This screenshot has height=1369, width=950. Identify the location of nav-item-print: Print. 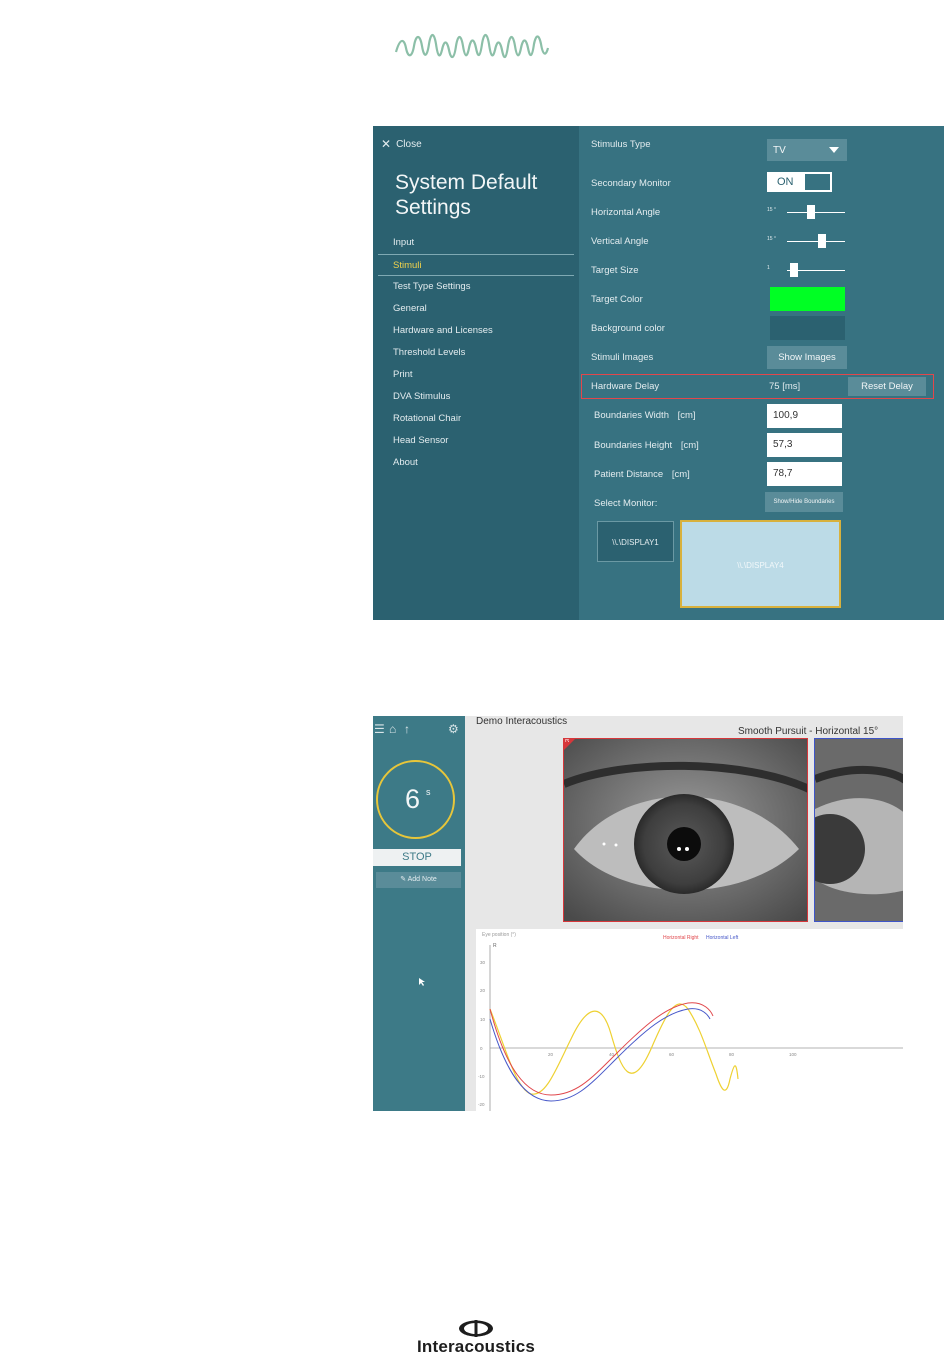
(476, 375).